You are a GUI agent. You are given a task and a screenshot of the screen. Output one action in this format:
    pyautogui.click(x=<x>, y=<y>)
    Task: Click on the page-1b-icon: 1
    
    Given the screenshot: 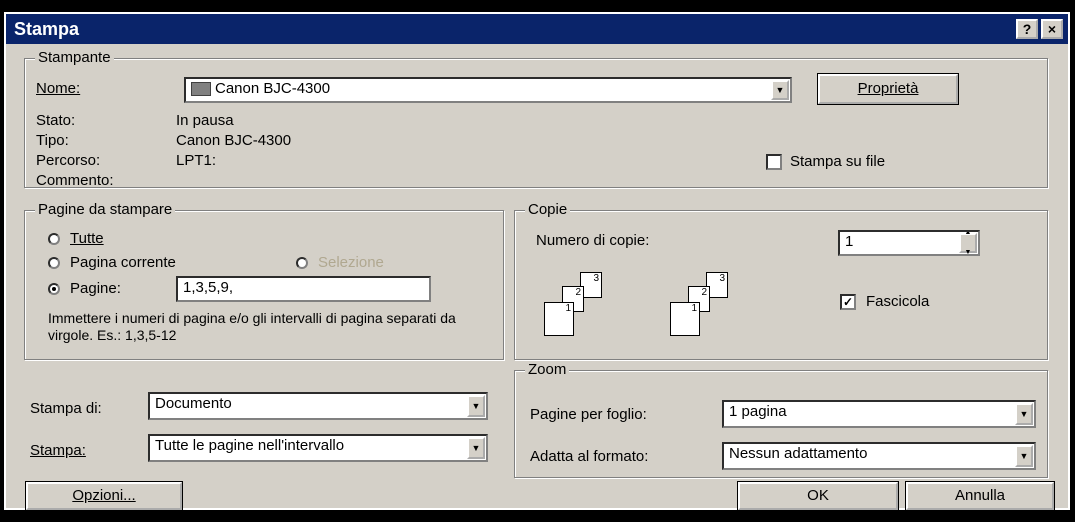 What is the action you would take?
    pyautogui.click(x=685, y=319)
    